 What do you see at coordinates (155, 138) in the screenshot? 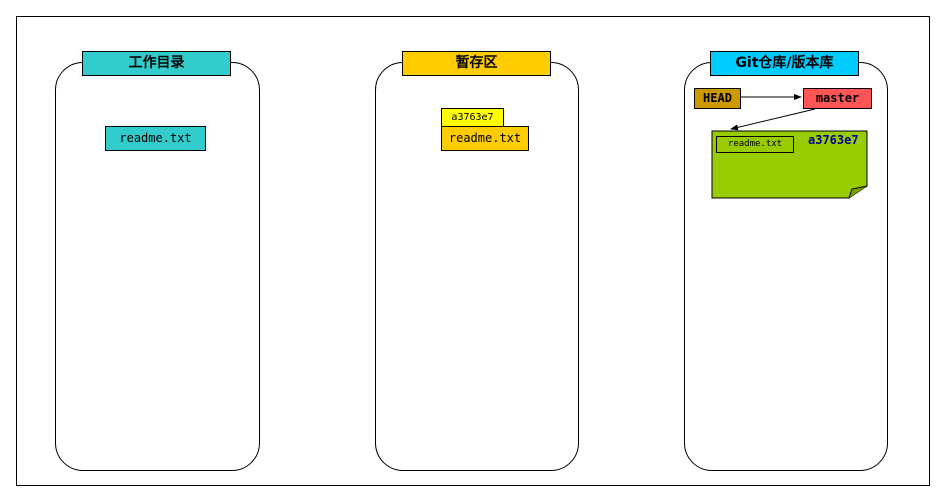
I see `working-directory-file: readme.txt` at bounding box center [155, 138].